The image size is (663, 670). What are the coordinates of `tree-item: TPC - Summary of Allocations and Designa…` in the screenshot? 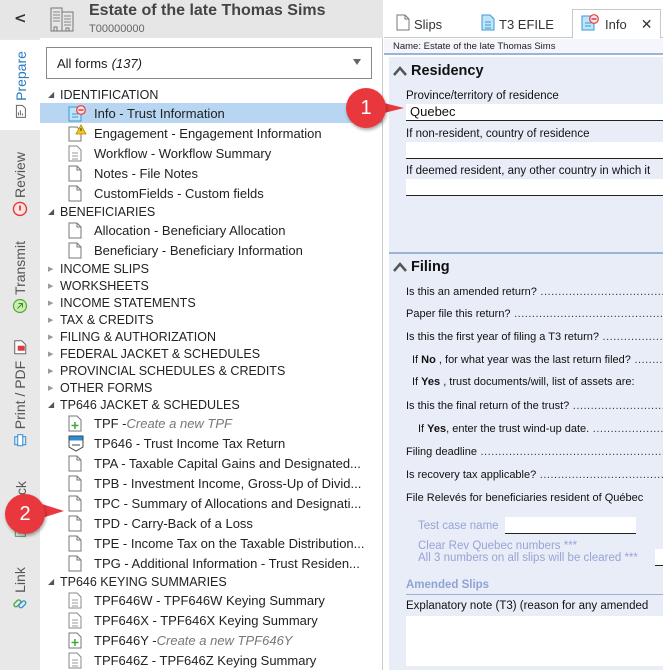 It's located at (211, 503).